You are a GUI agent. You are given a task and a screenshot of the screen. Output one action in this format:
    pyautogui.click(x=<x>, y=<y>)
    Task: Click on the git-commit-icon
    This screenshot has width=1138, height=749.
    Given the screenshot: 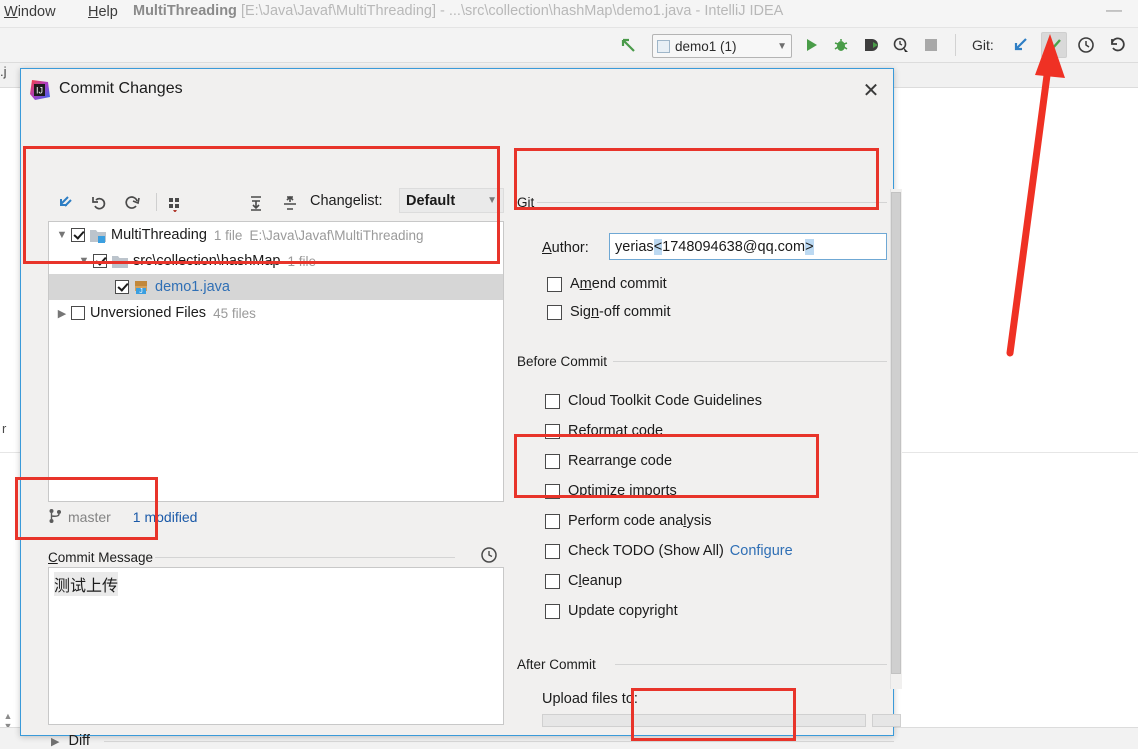 What is the action you would take?
    pyautogui.click(x=1054, y=45)
    